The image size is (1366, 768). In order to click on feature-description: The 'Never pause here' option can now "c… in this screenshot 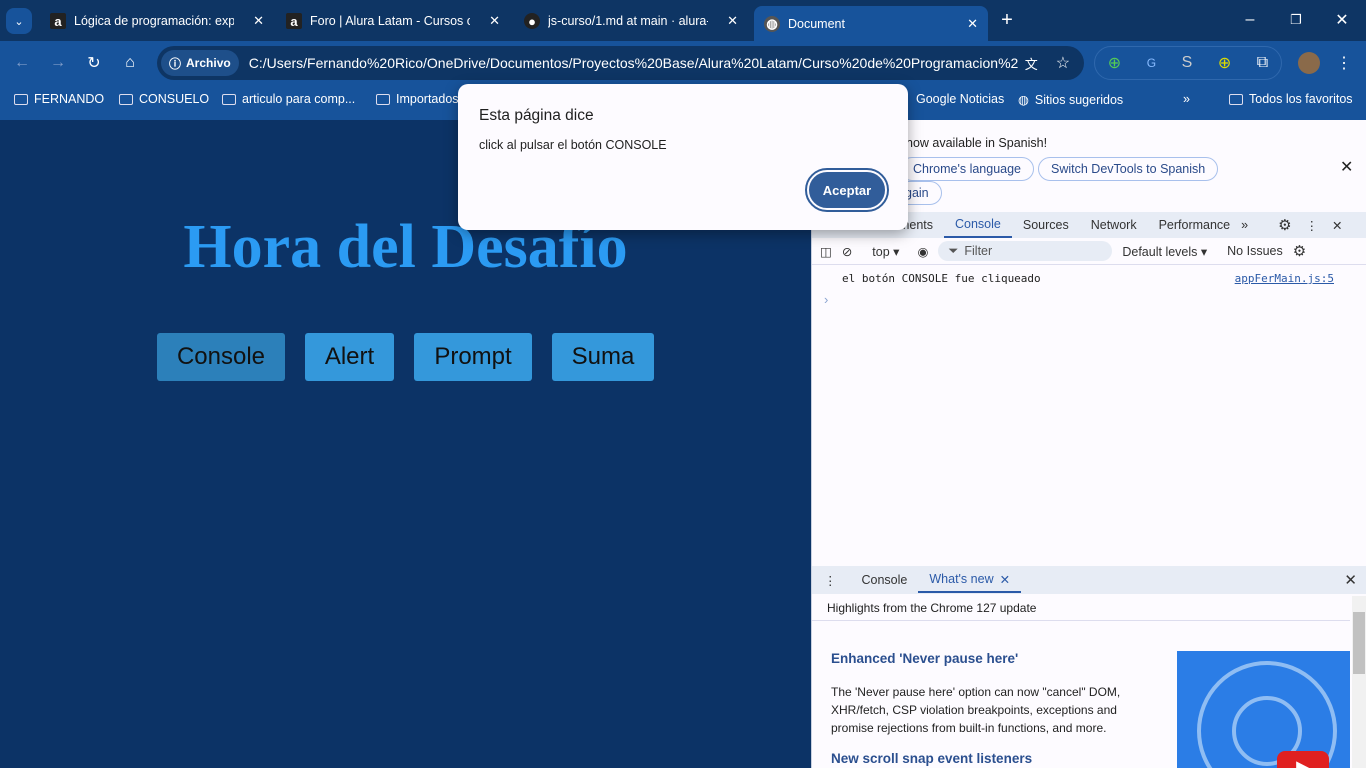, I will do `click(976, 710)`.